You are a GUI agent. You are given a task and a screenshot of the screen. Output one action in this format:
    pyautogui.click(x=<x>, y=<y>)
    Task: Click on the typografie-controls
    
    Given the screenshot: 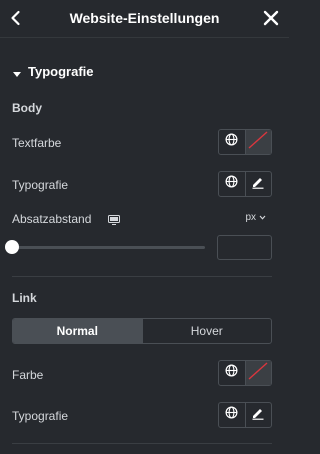 What is the action you would take?
    pyautogui.click(x=245, y=184)
    